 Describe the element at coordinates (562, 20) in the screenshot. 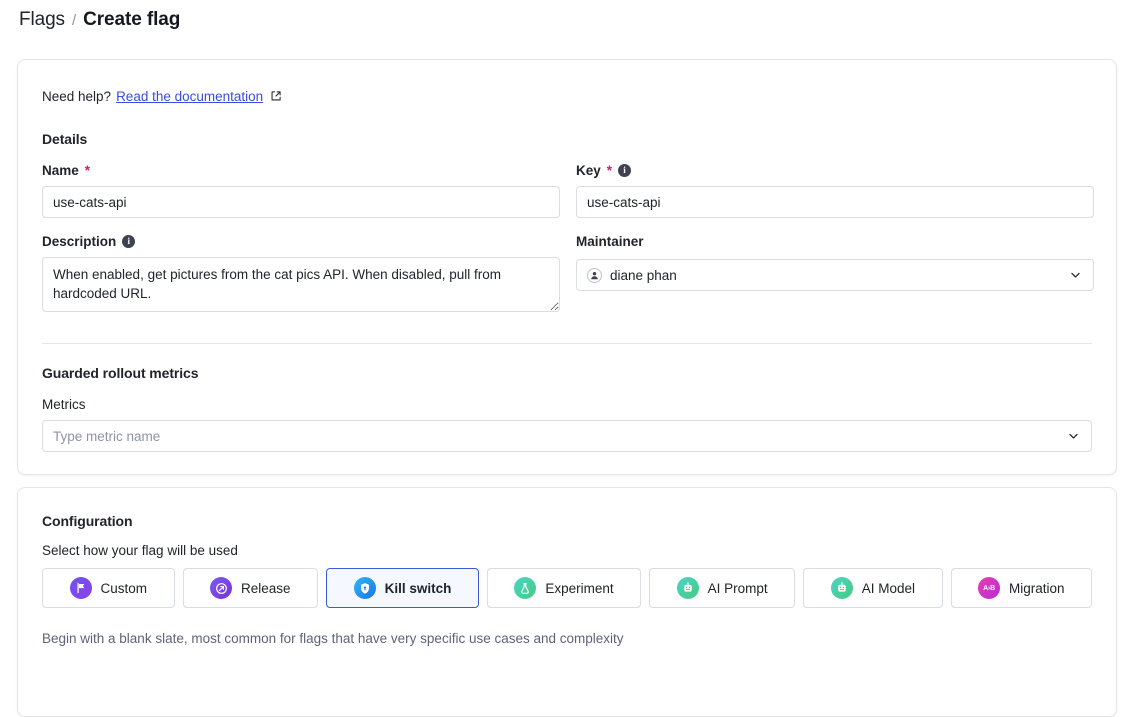

I see `breadcrumb: Flags / Create flag` at that location.